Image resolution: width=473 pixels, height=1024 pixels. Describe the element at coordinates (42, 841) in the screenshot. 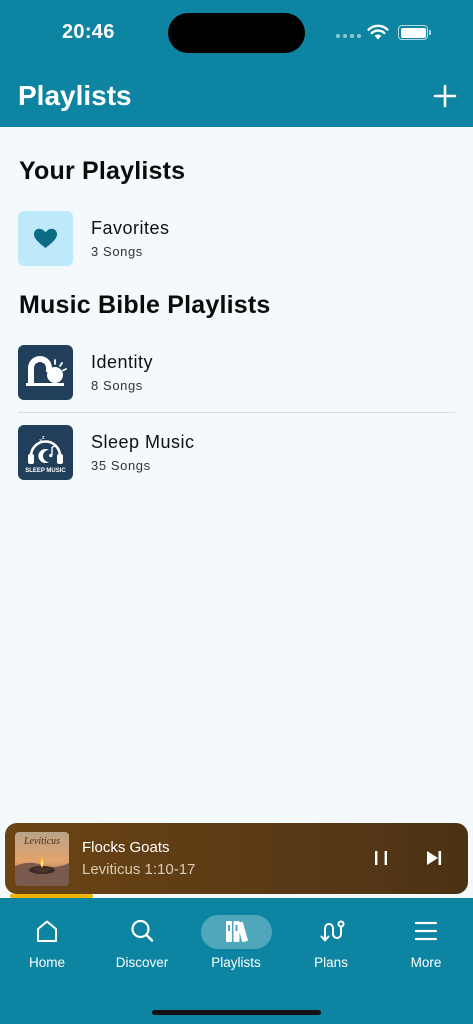

I see `album-art-caption: Leviticus` at that location.